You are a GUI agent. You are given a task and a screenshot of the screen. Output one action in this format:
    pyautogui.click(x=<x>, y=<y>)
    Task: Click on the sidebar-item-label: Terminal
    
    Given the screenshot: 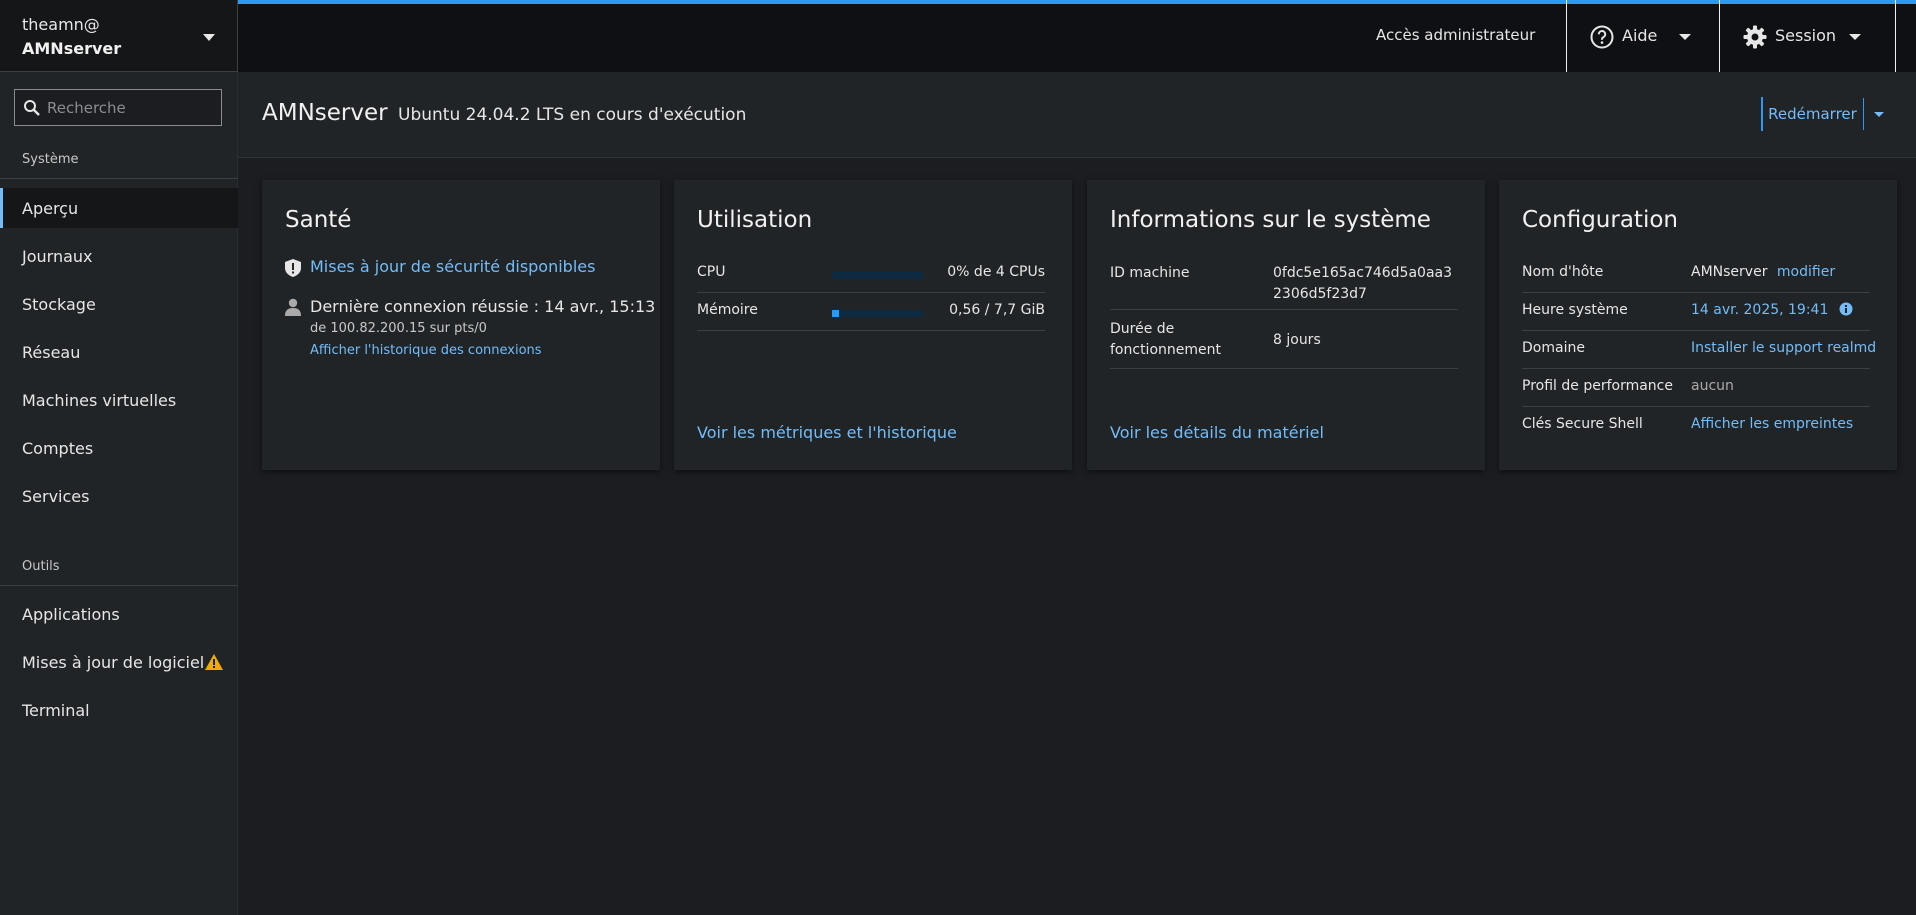 What is the action you would take?
    pyautogui.click(x=56, y=710)
    